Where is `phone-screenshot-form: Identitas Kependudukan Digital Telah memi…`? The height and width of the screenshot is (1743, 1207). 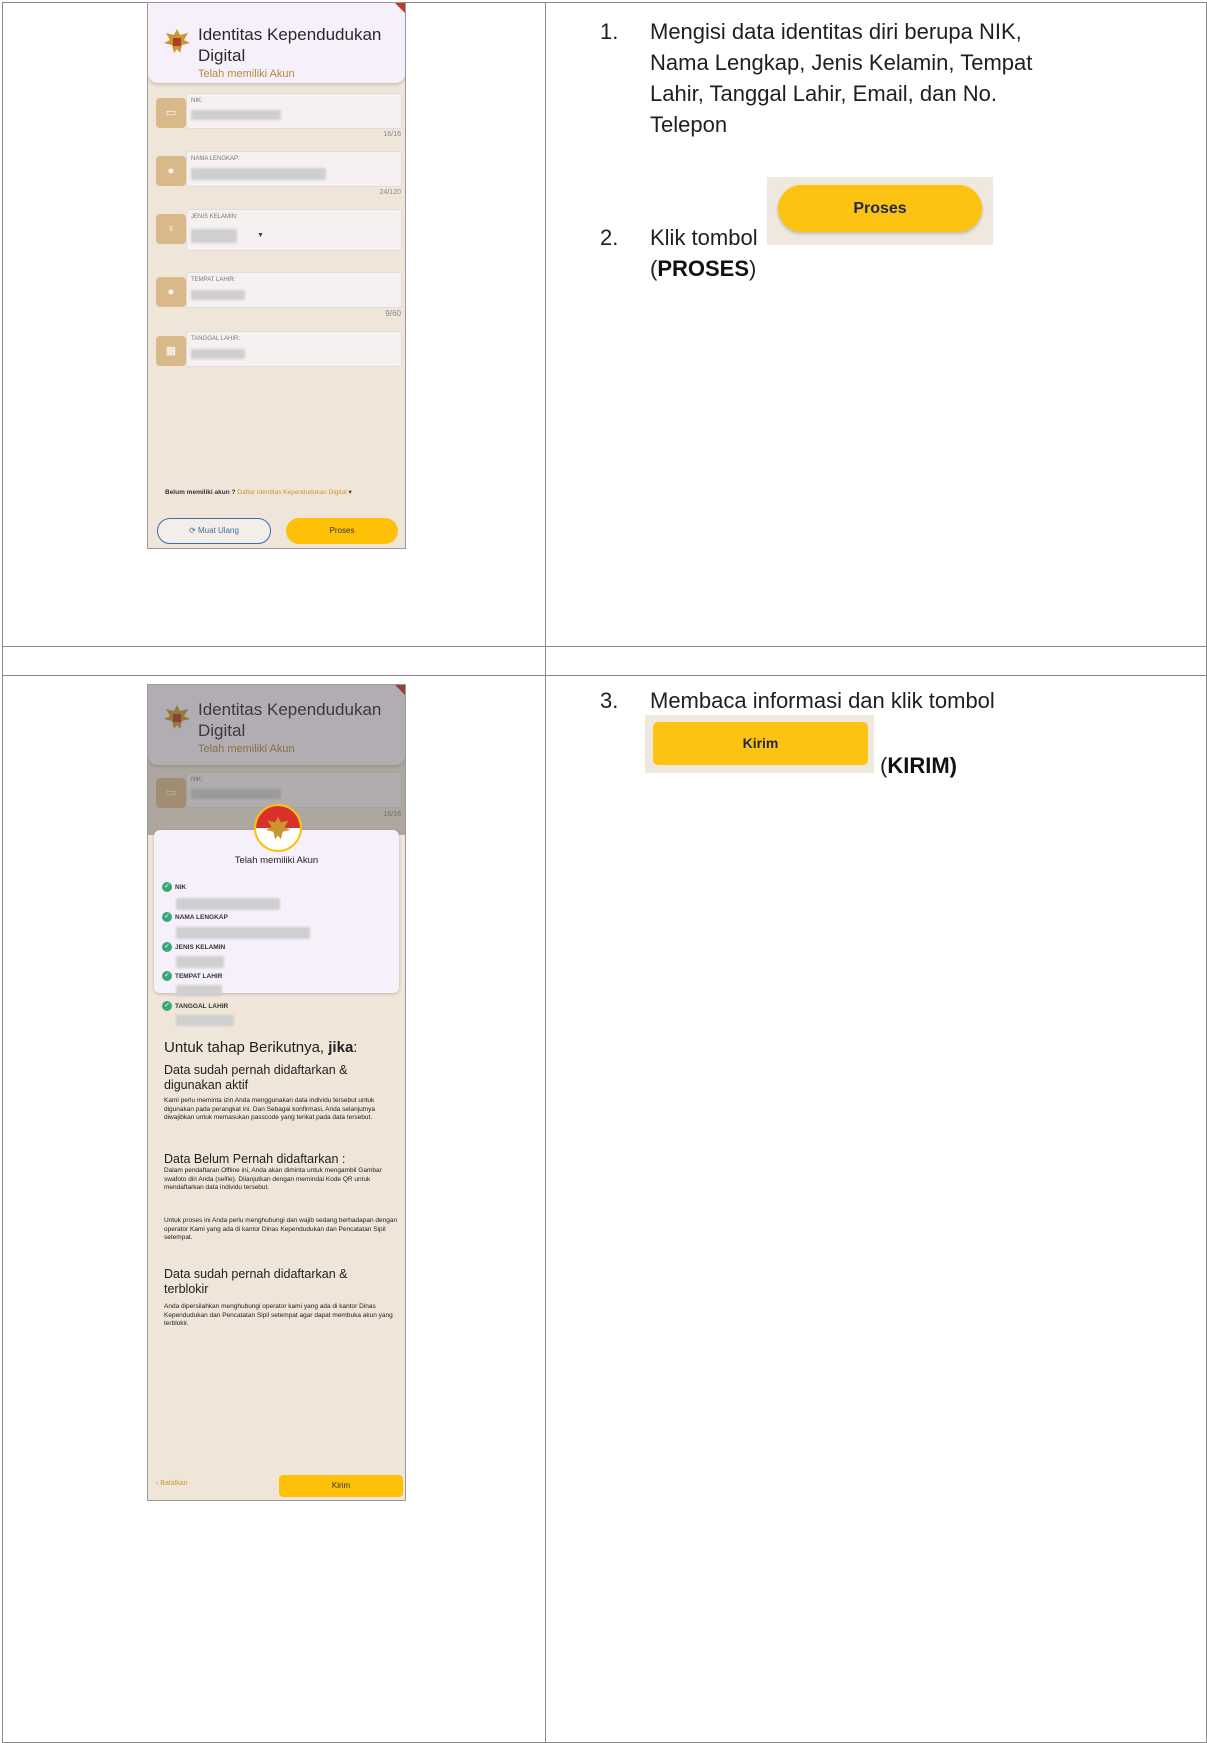
phone-screenshot-form: Identitas Kependudukan Digital Telah memi… is located at coordinates (276, 275).